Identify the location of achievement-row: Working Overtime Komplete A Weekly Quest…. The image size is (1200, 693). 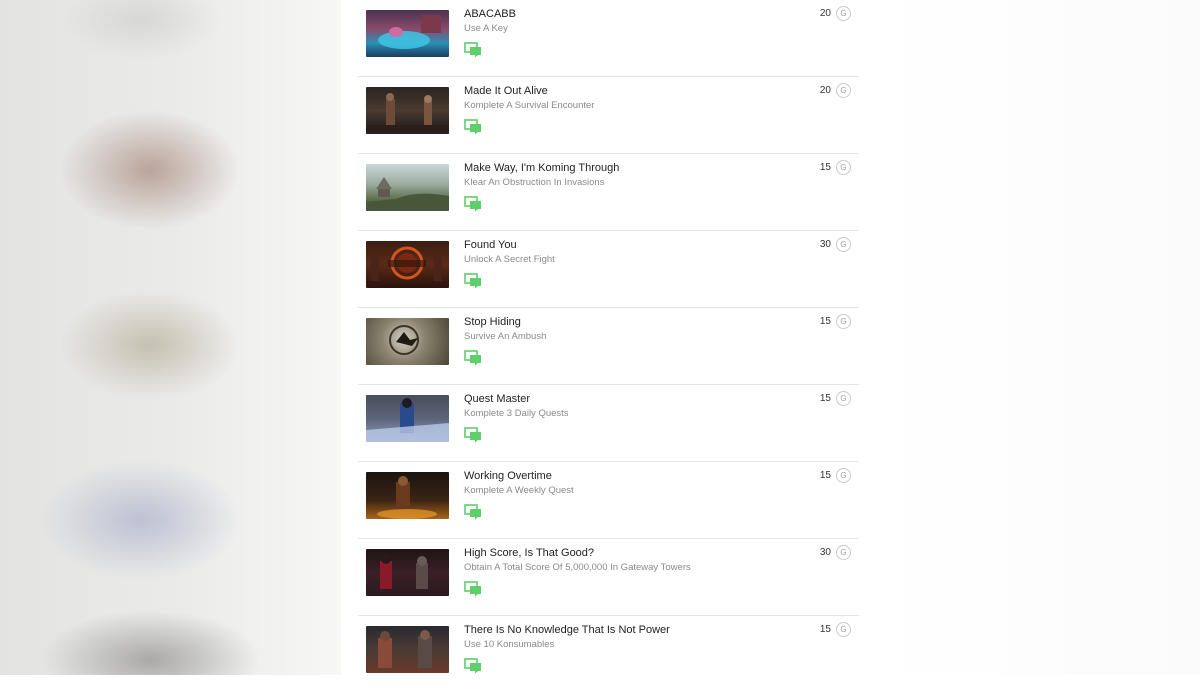
(600, 500).